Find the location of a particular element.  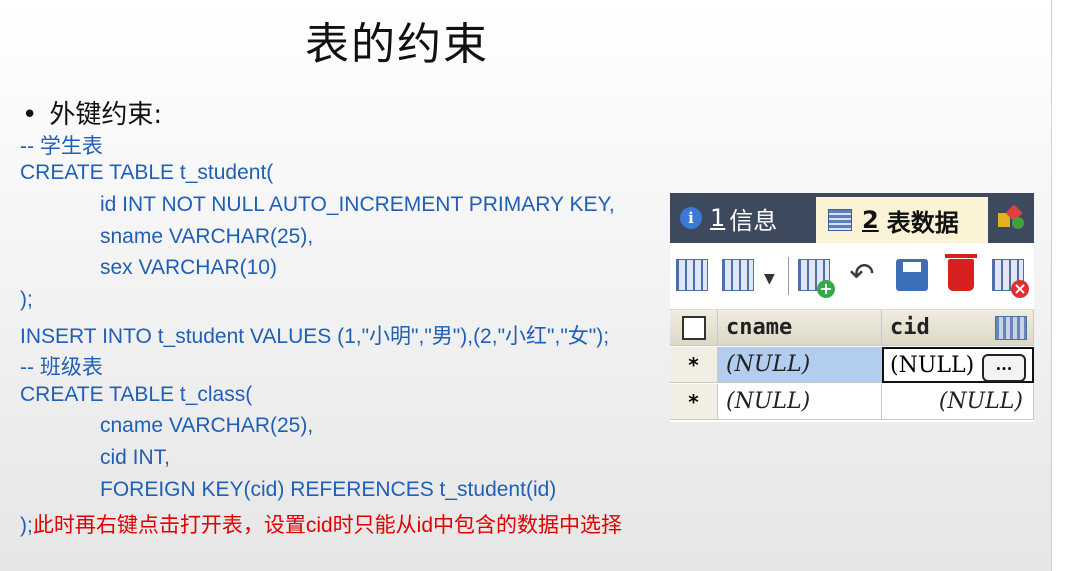

table-icon is located at coordinates (840, 220).